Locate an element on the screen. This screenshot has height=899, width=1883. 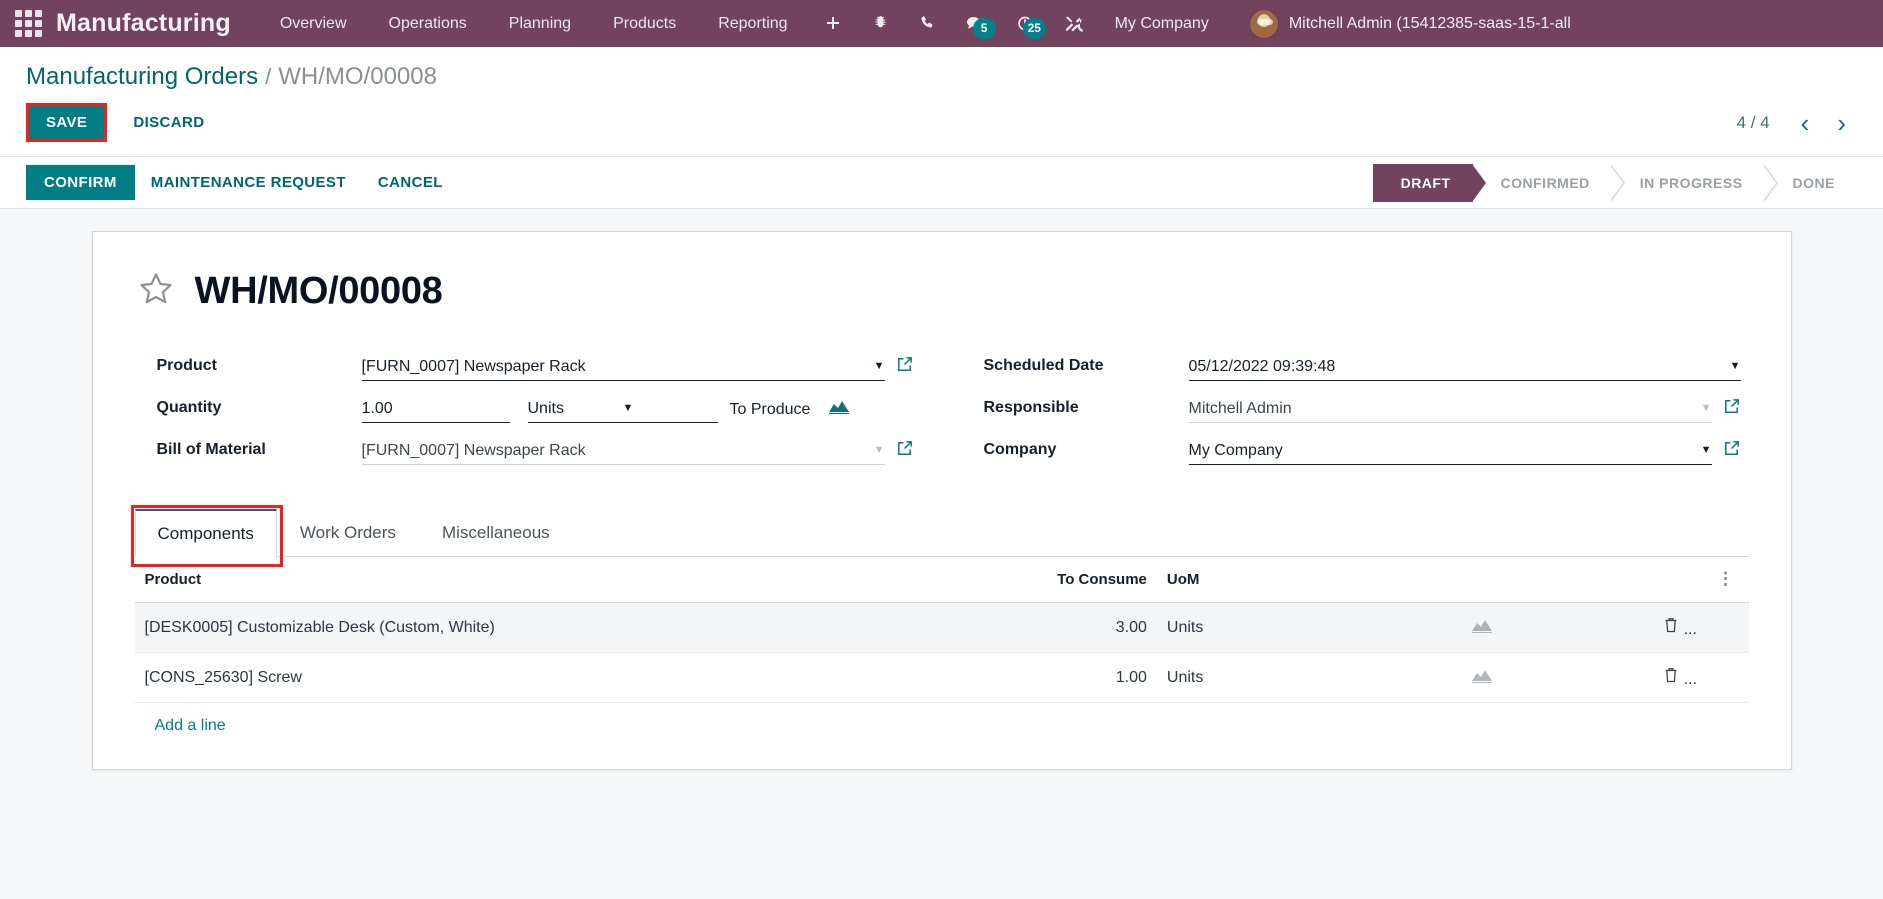
add-line-row: Add a line is located at coordinates (942, 726).